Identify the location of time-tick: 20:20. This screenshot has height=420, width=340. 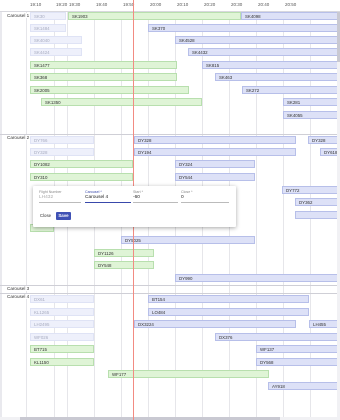
(210, 4).